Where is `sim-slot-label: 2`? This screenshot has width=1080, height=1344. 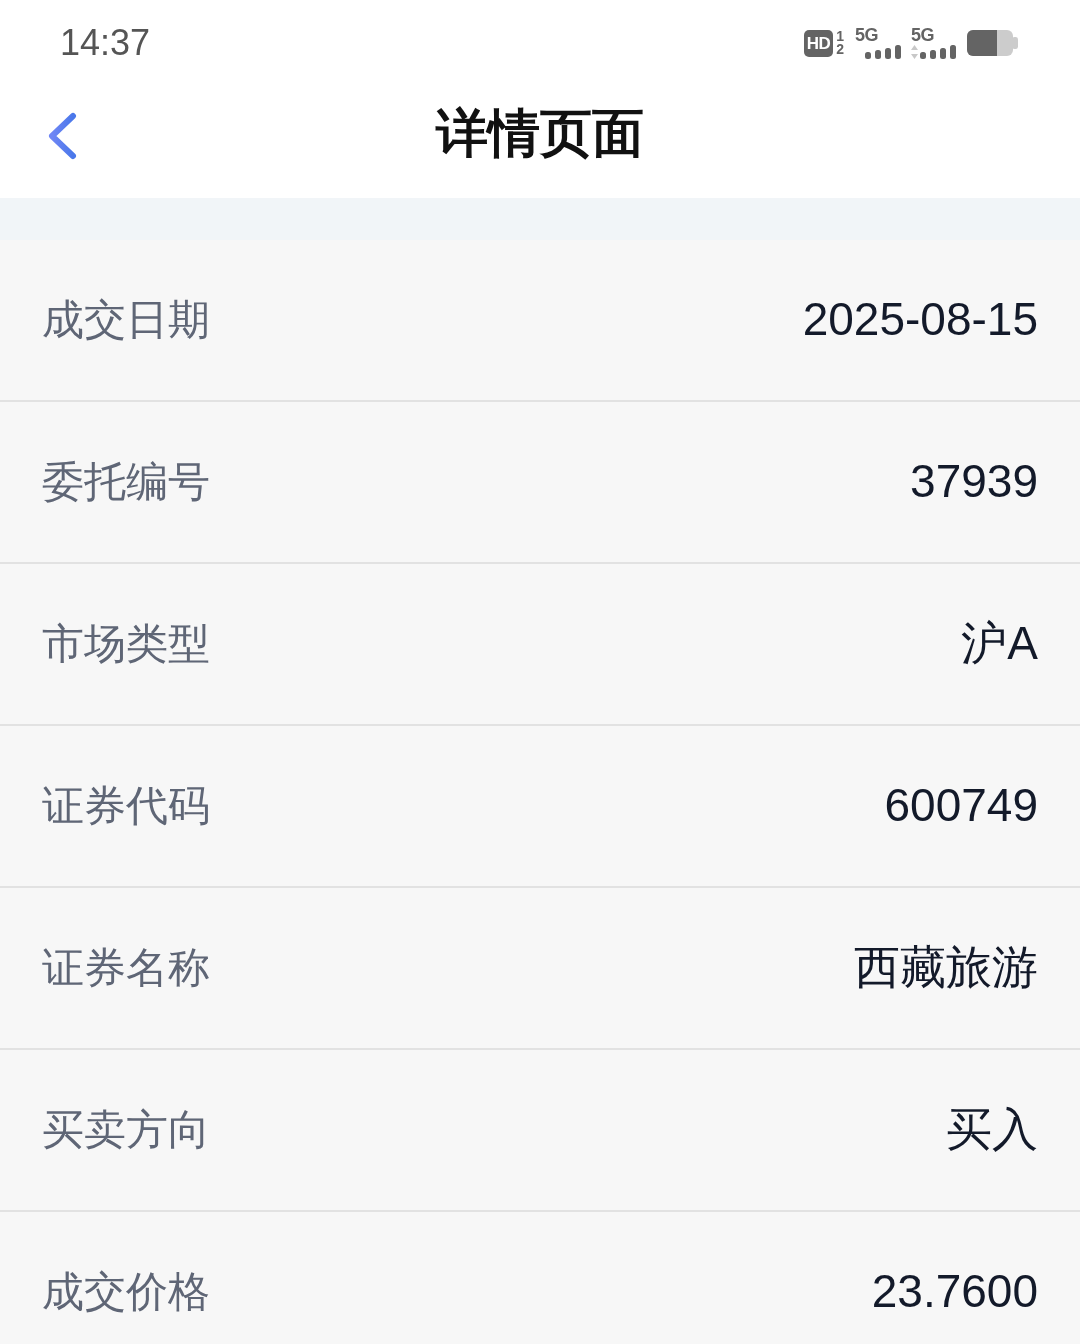 sim-slot-label: 2 is located at coordinates (840, 49).